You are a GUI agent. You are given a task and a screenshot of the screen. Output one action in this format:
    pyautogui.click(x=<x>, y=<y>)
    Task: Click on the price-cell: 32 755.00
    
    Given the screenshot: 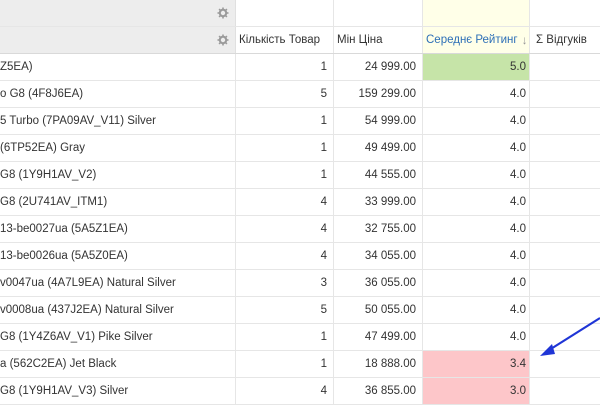 What is the action you would take?
    pyautogui.click(x=378, y=229)
    